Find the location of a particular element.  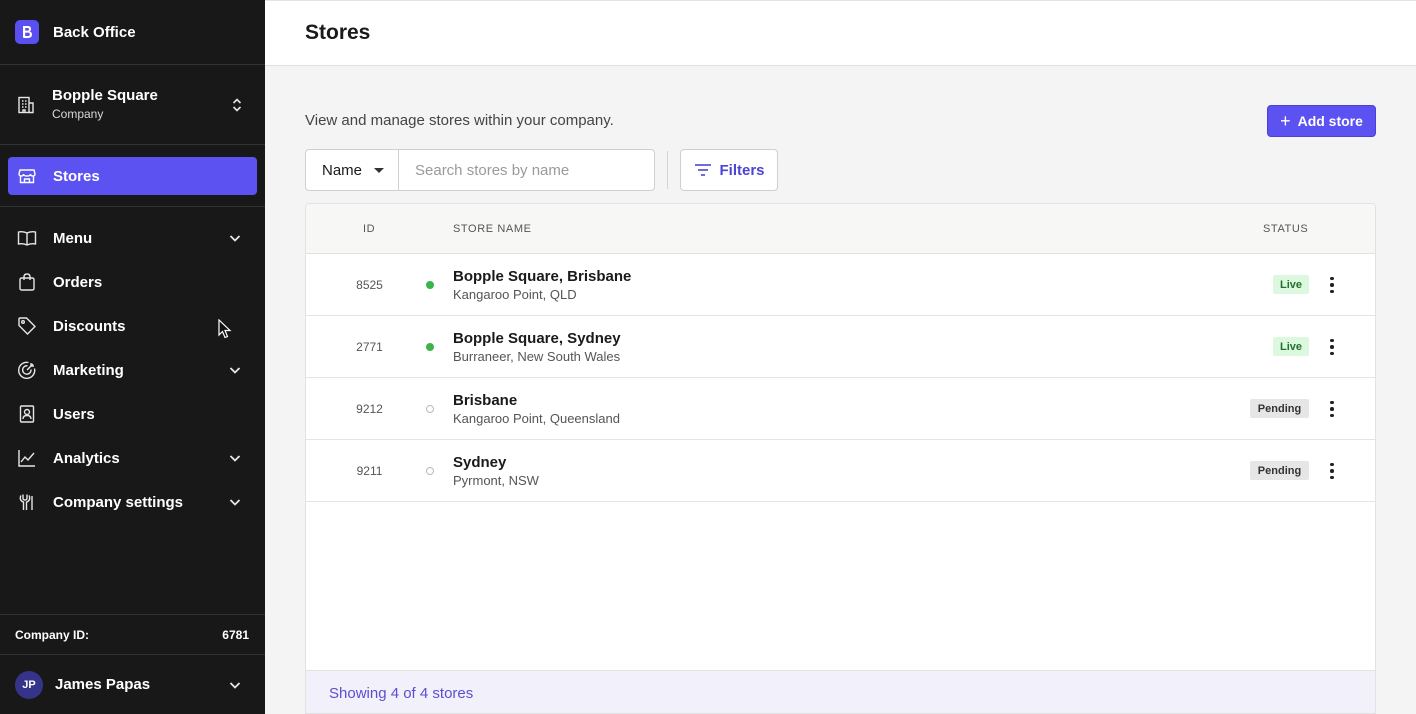

sidebar-item-marketing: Marketing is located at coordinates (132, 370).